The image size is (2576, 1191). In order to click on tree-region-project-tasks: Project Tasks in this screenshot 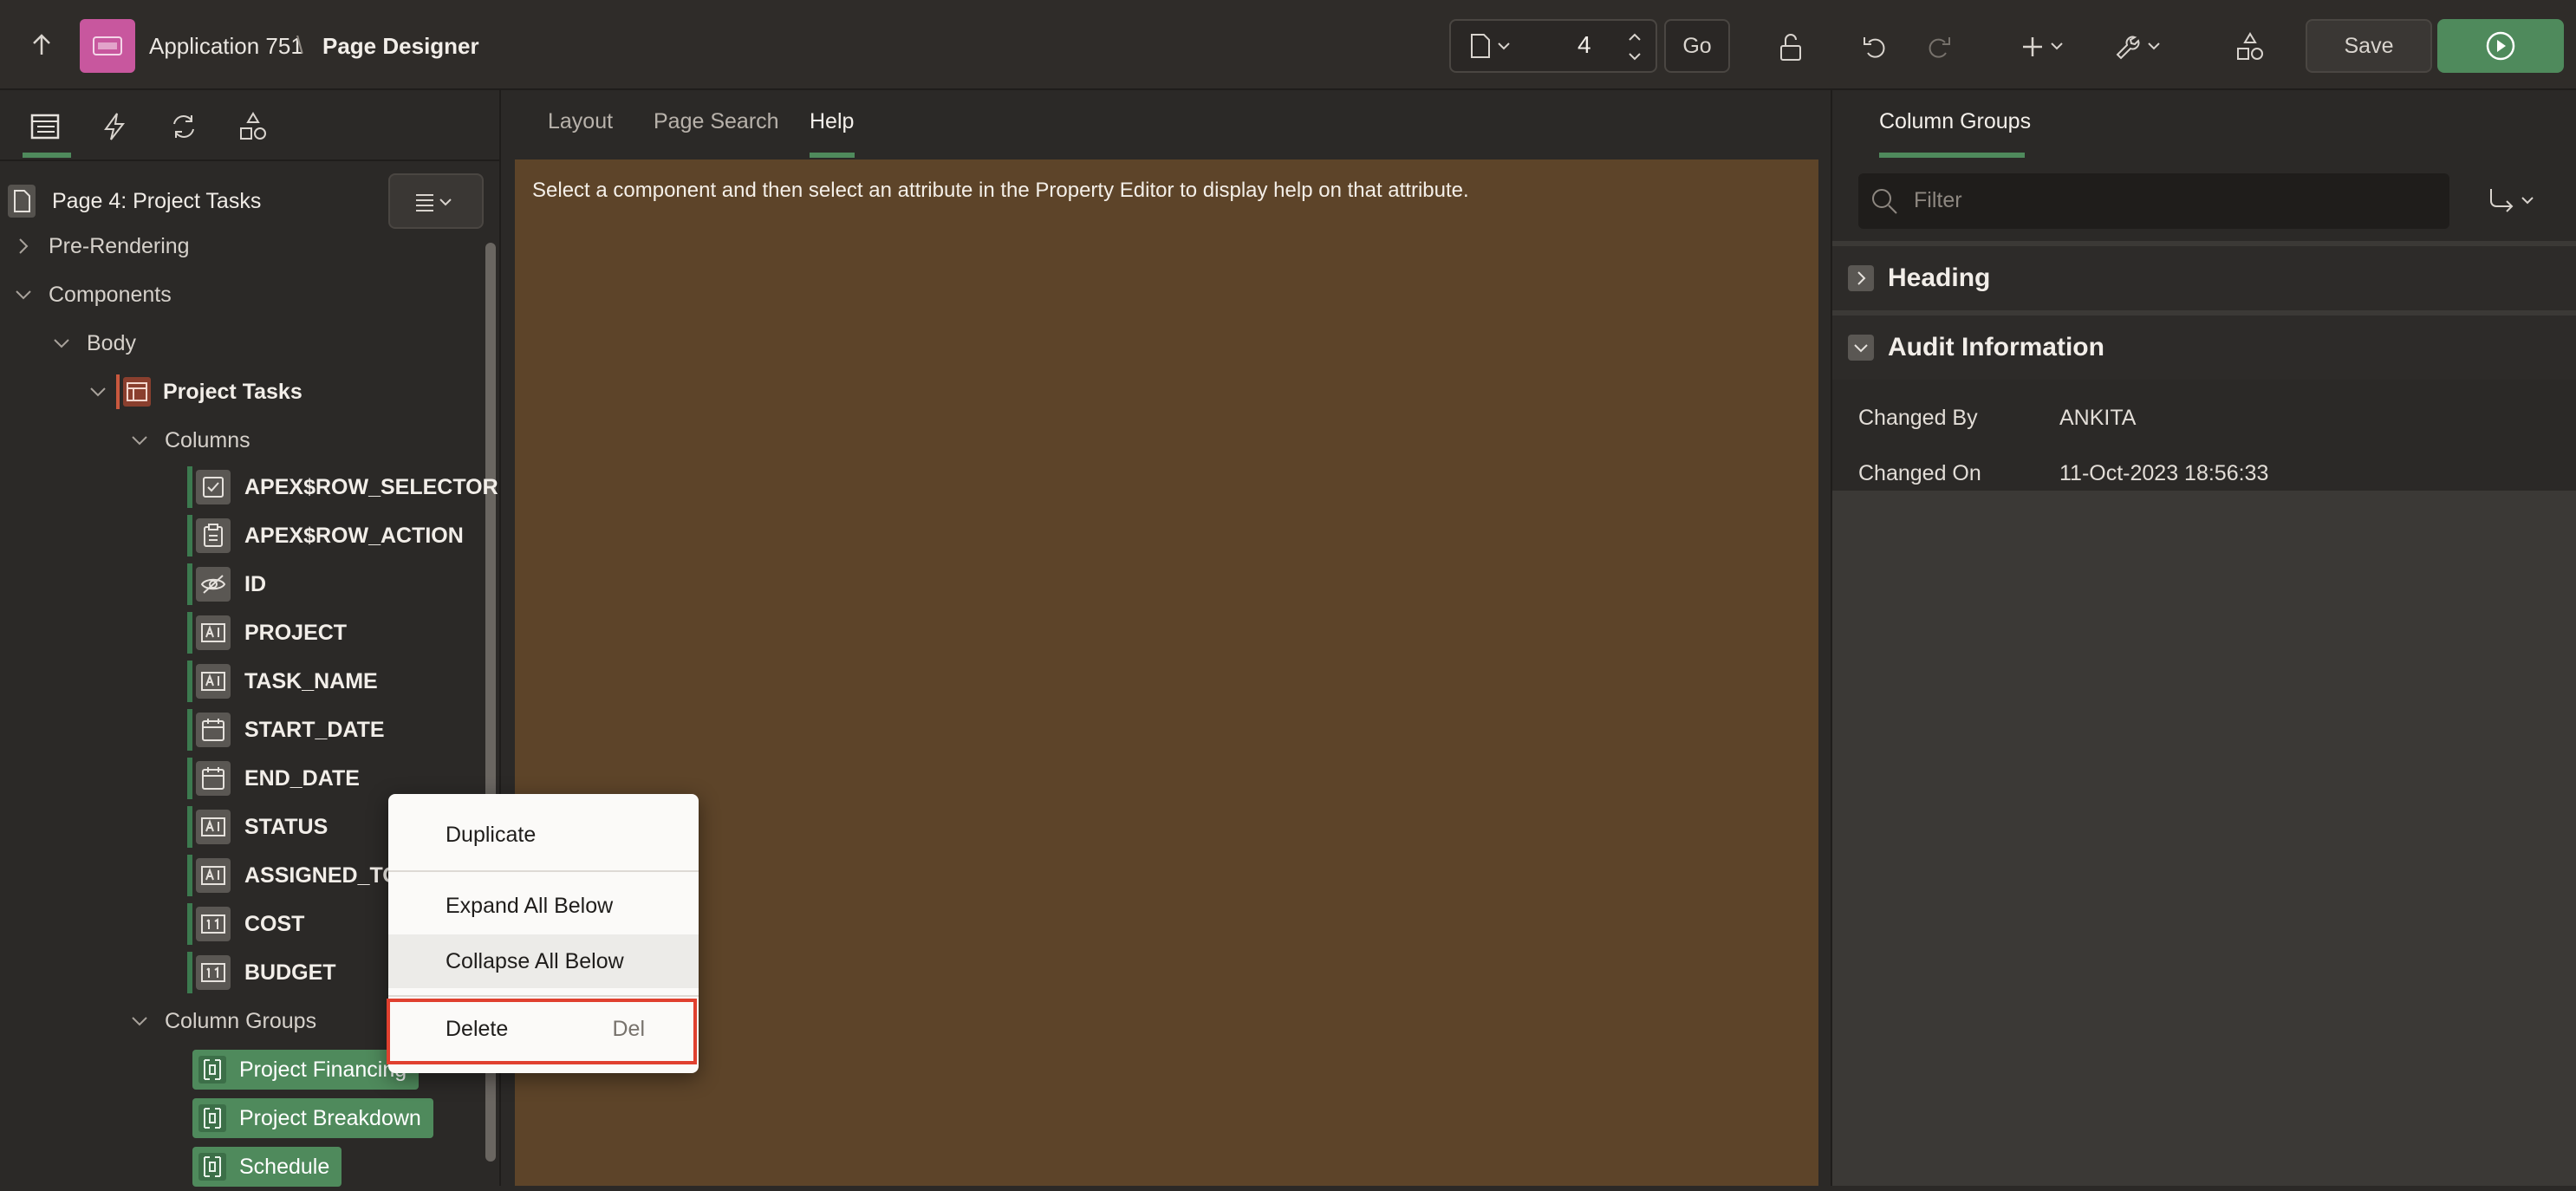, I will do `click(195, 392)`.